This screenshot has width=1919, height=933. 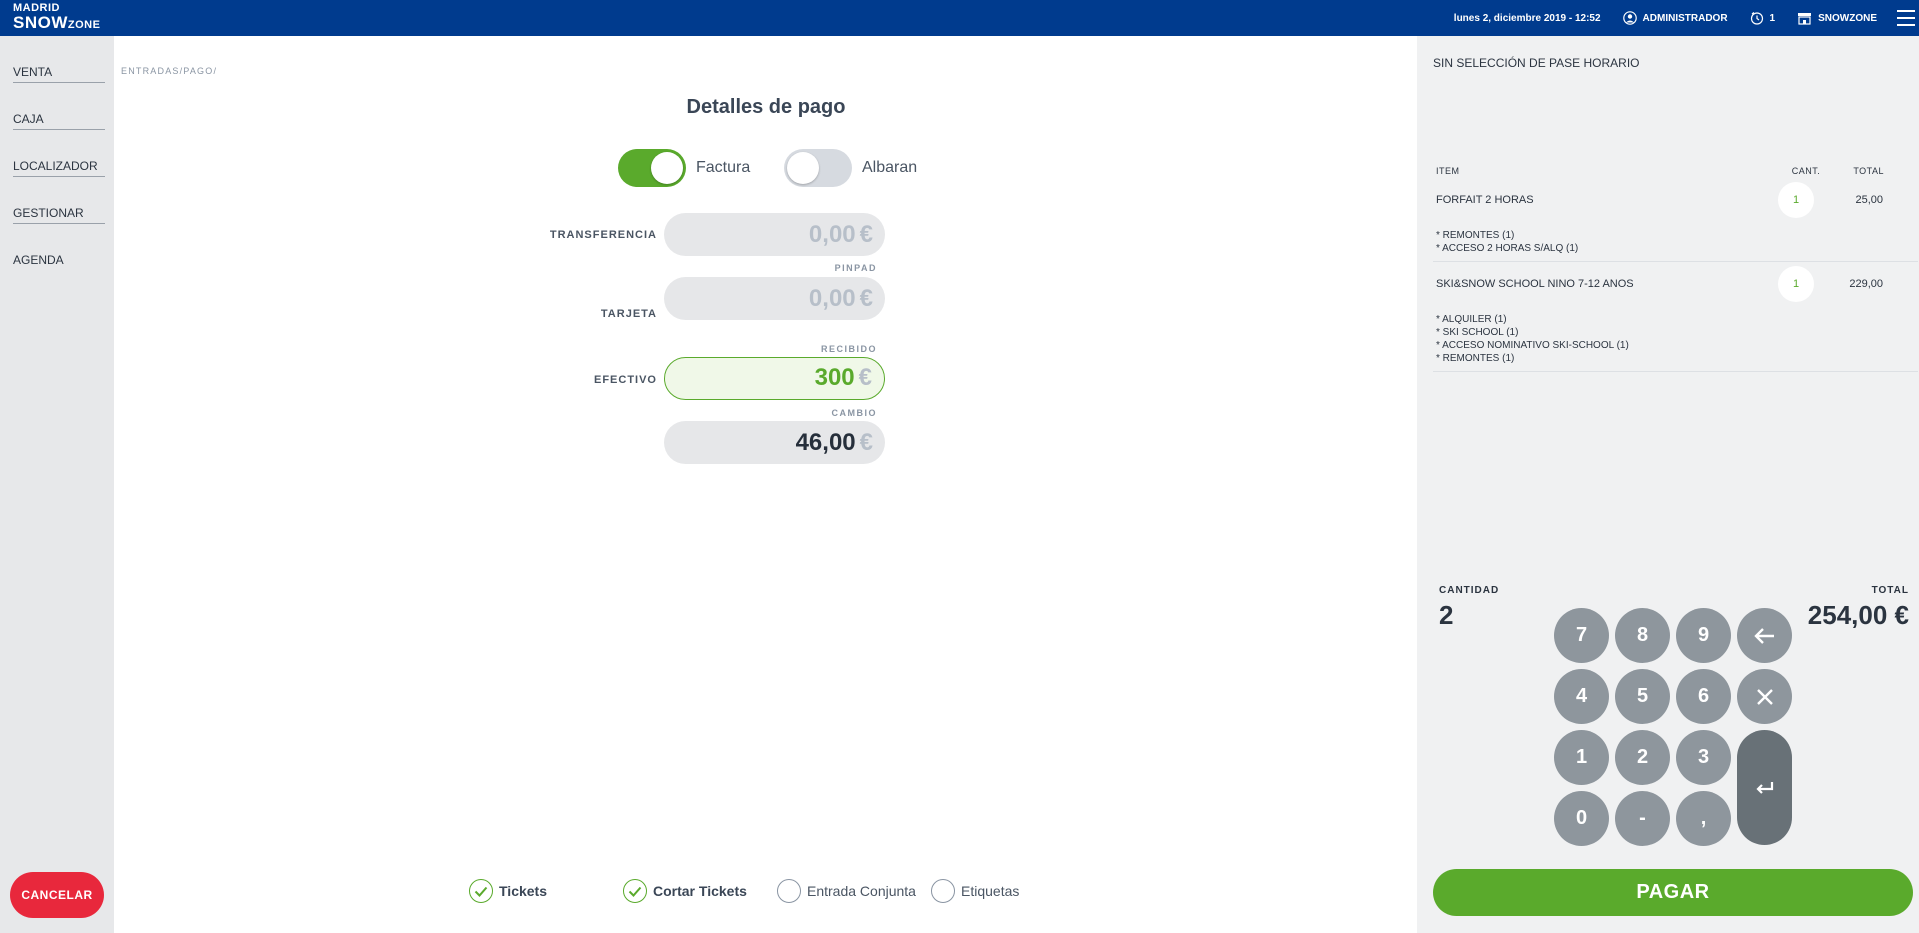 What do you see at coordinates (818, 168) in the screenshot?
I see `albaran-toggle` at bounding box center [818, 168].